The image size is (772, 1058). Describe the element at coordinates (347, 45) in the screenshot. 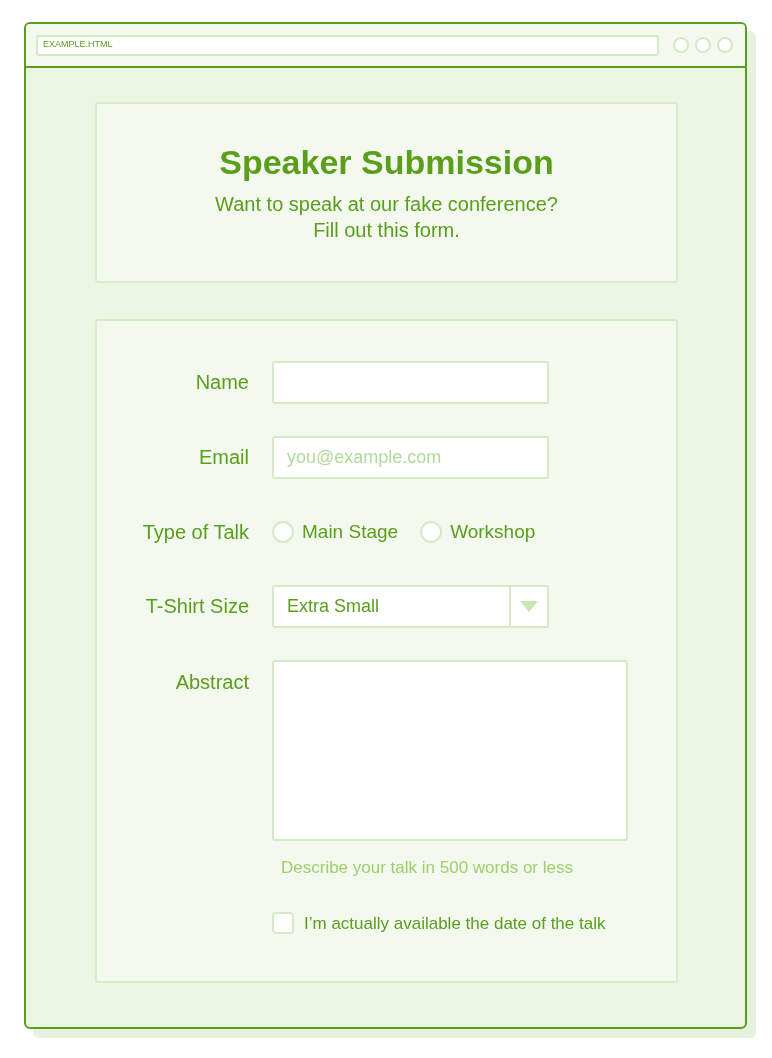

I see `address-bar: EXAMPLE.HTML` at that location.